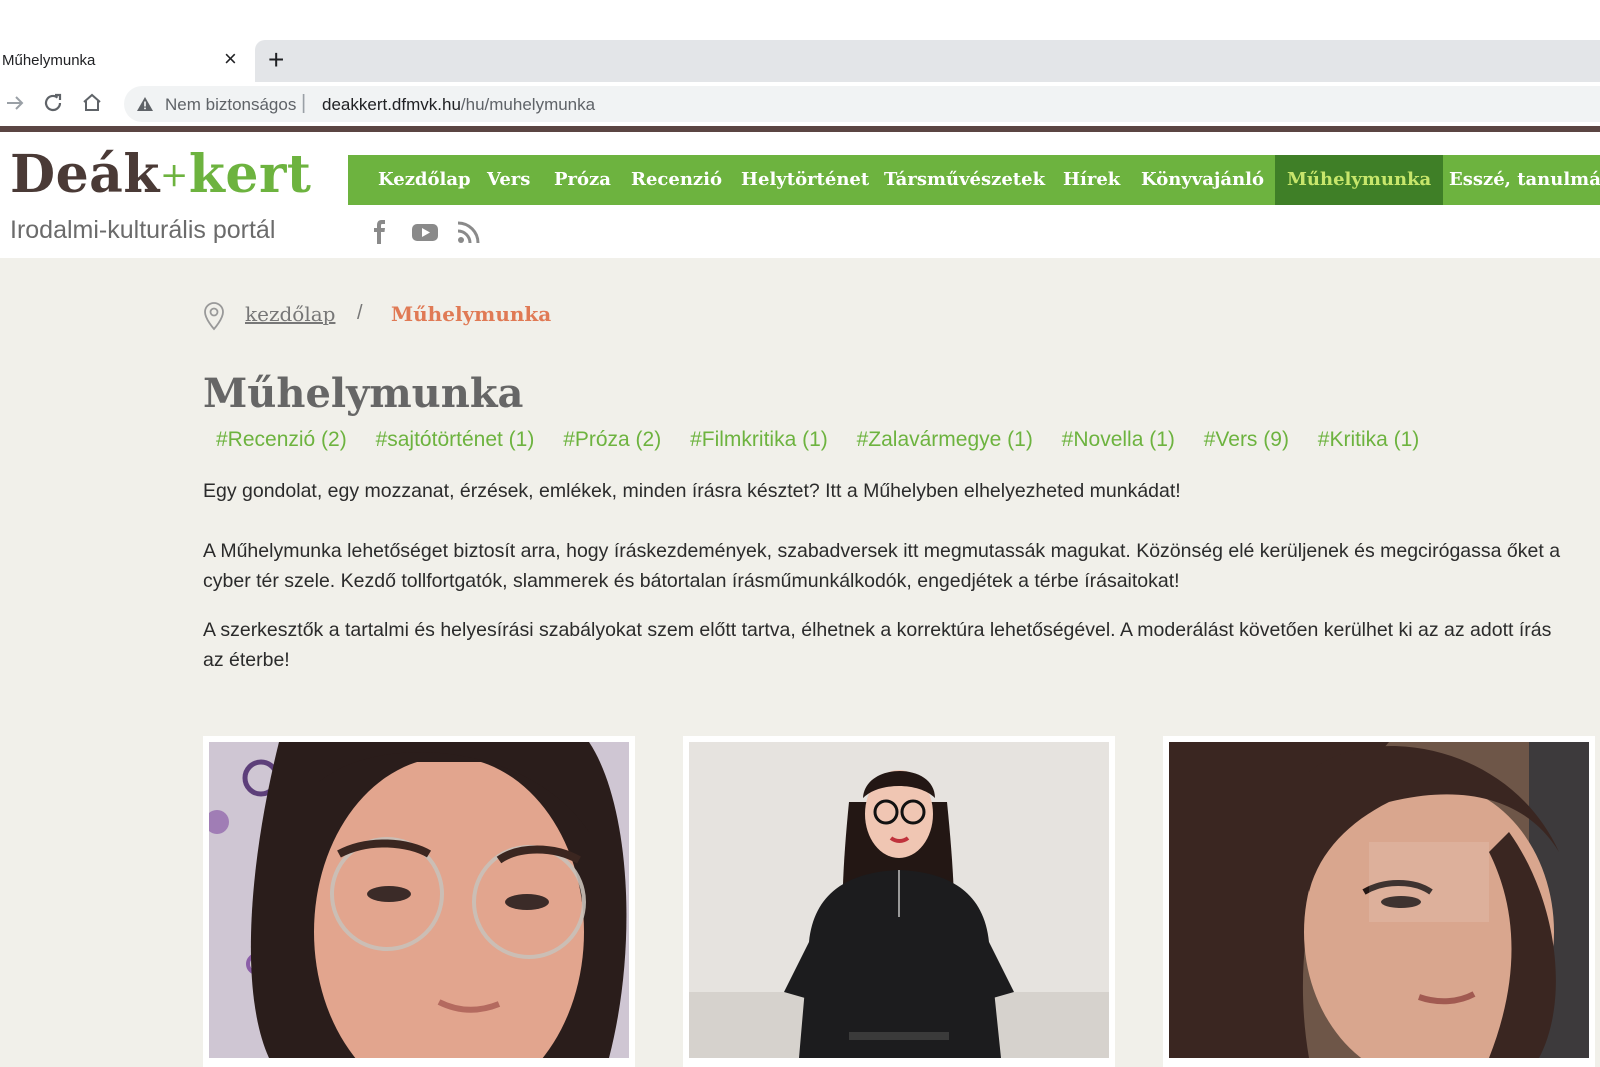 Image resolution: width=1600 pixels, height=1067 pixels. What do you see at coordinates (143, 230) in the screenshot?
I see `site-tagline: Irodalmi-kulturális portál` at bounding box center [143, 230].